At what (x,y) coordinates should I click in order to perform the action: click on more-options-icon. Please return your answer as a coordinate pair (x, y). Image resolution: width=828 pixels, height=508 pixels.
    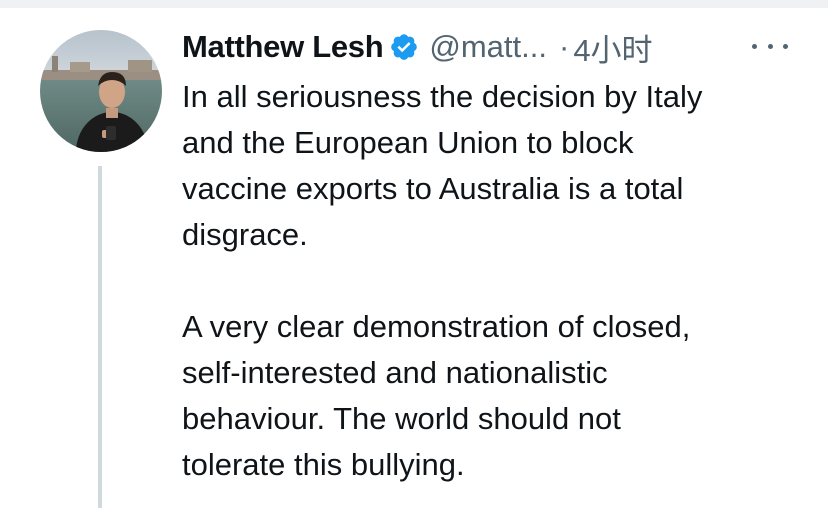
    Looking at the image, I should click on (770, 46).